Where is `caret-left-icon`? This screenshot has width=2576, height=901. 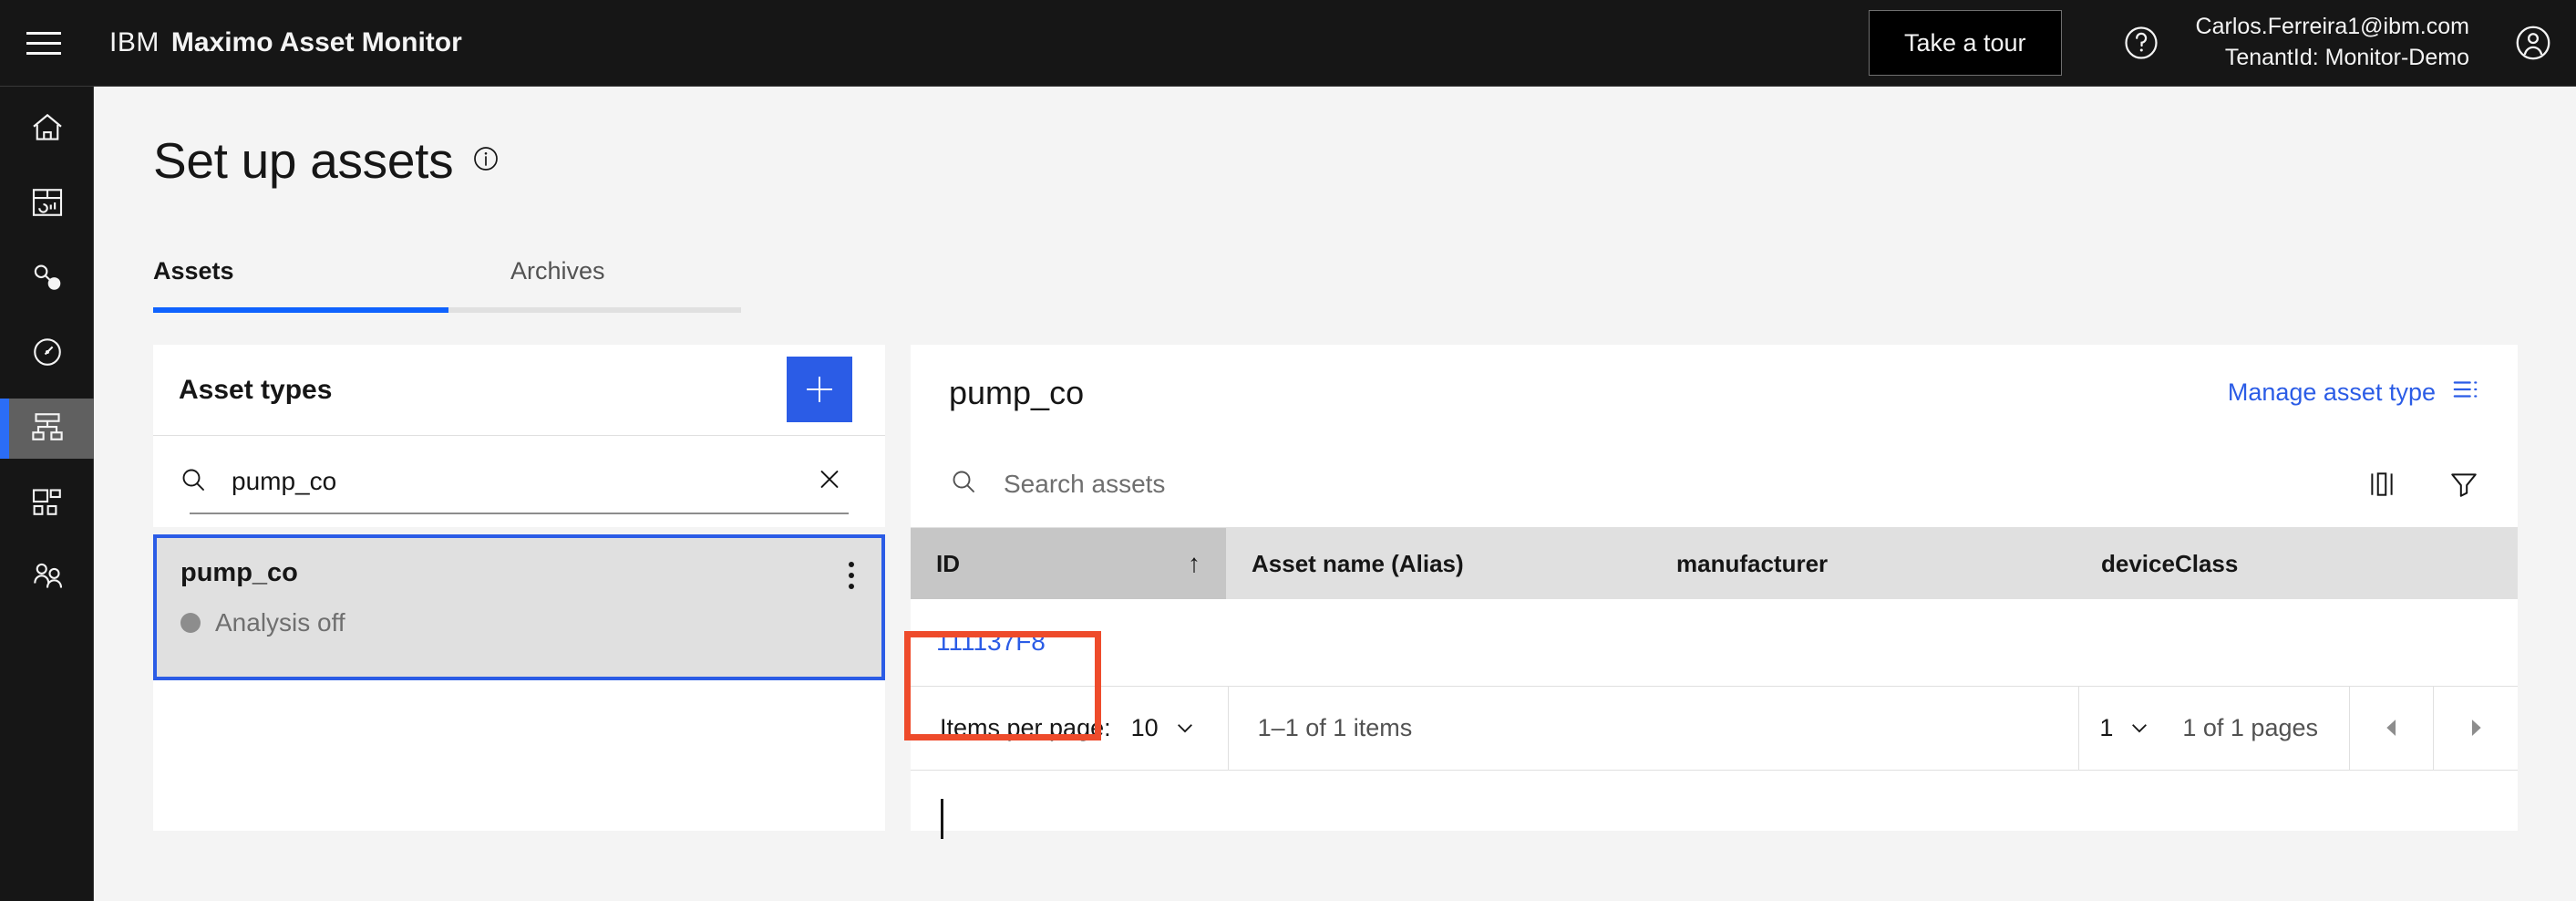 caret-left-icon is located at coordinates (2392, 728).